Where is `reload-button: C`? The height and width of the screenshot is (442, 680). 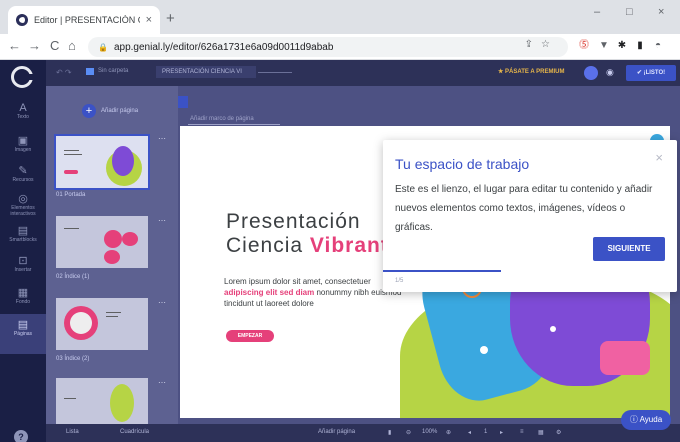
reload-button: C is located at coordinates (54, 45).